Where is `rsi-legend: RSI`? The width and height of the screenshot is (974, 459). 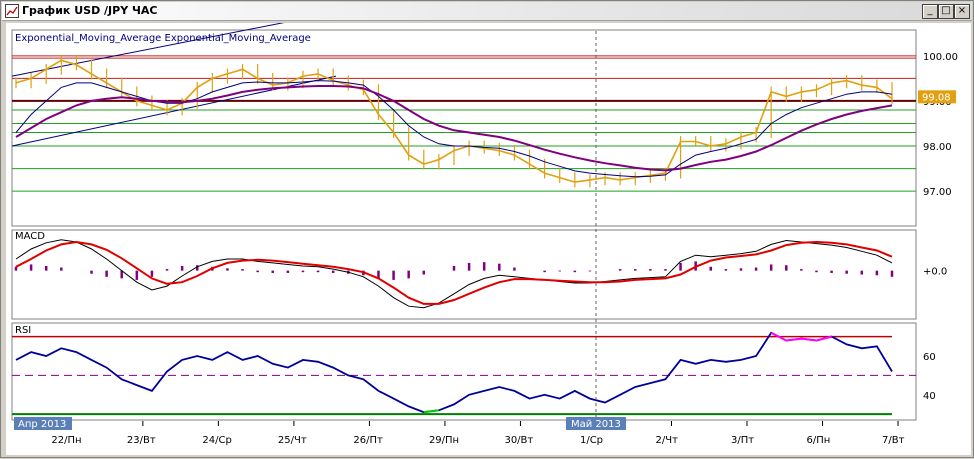
rsi-legend: RSI is located at coordinates (23, 330).